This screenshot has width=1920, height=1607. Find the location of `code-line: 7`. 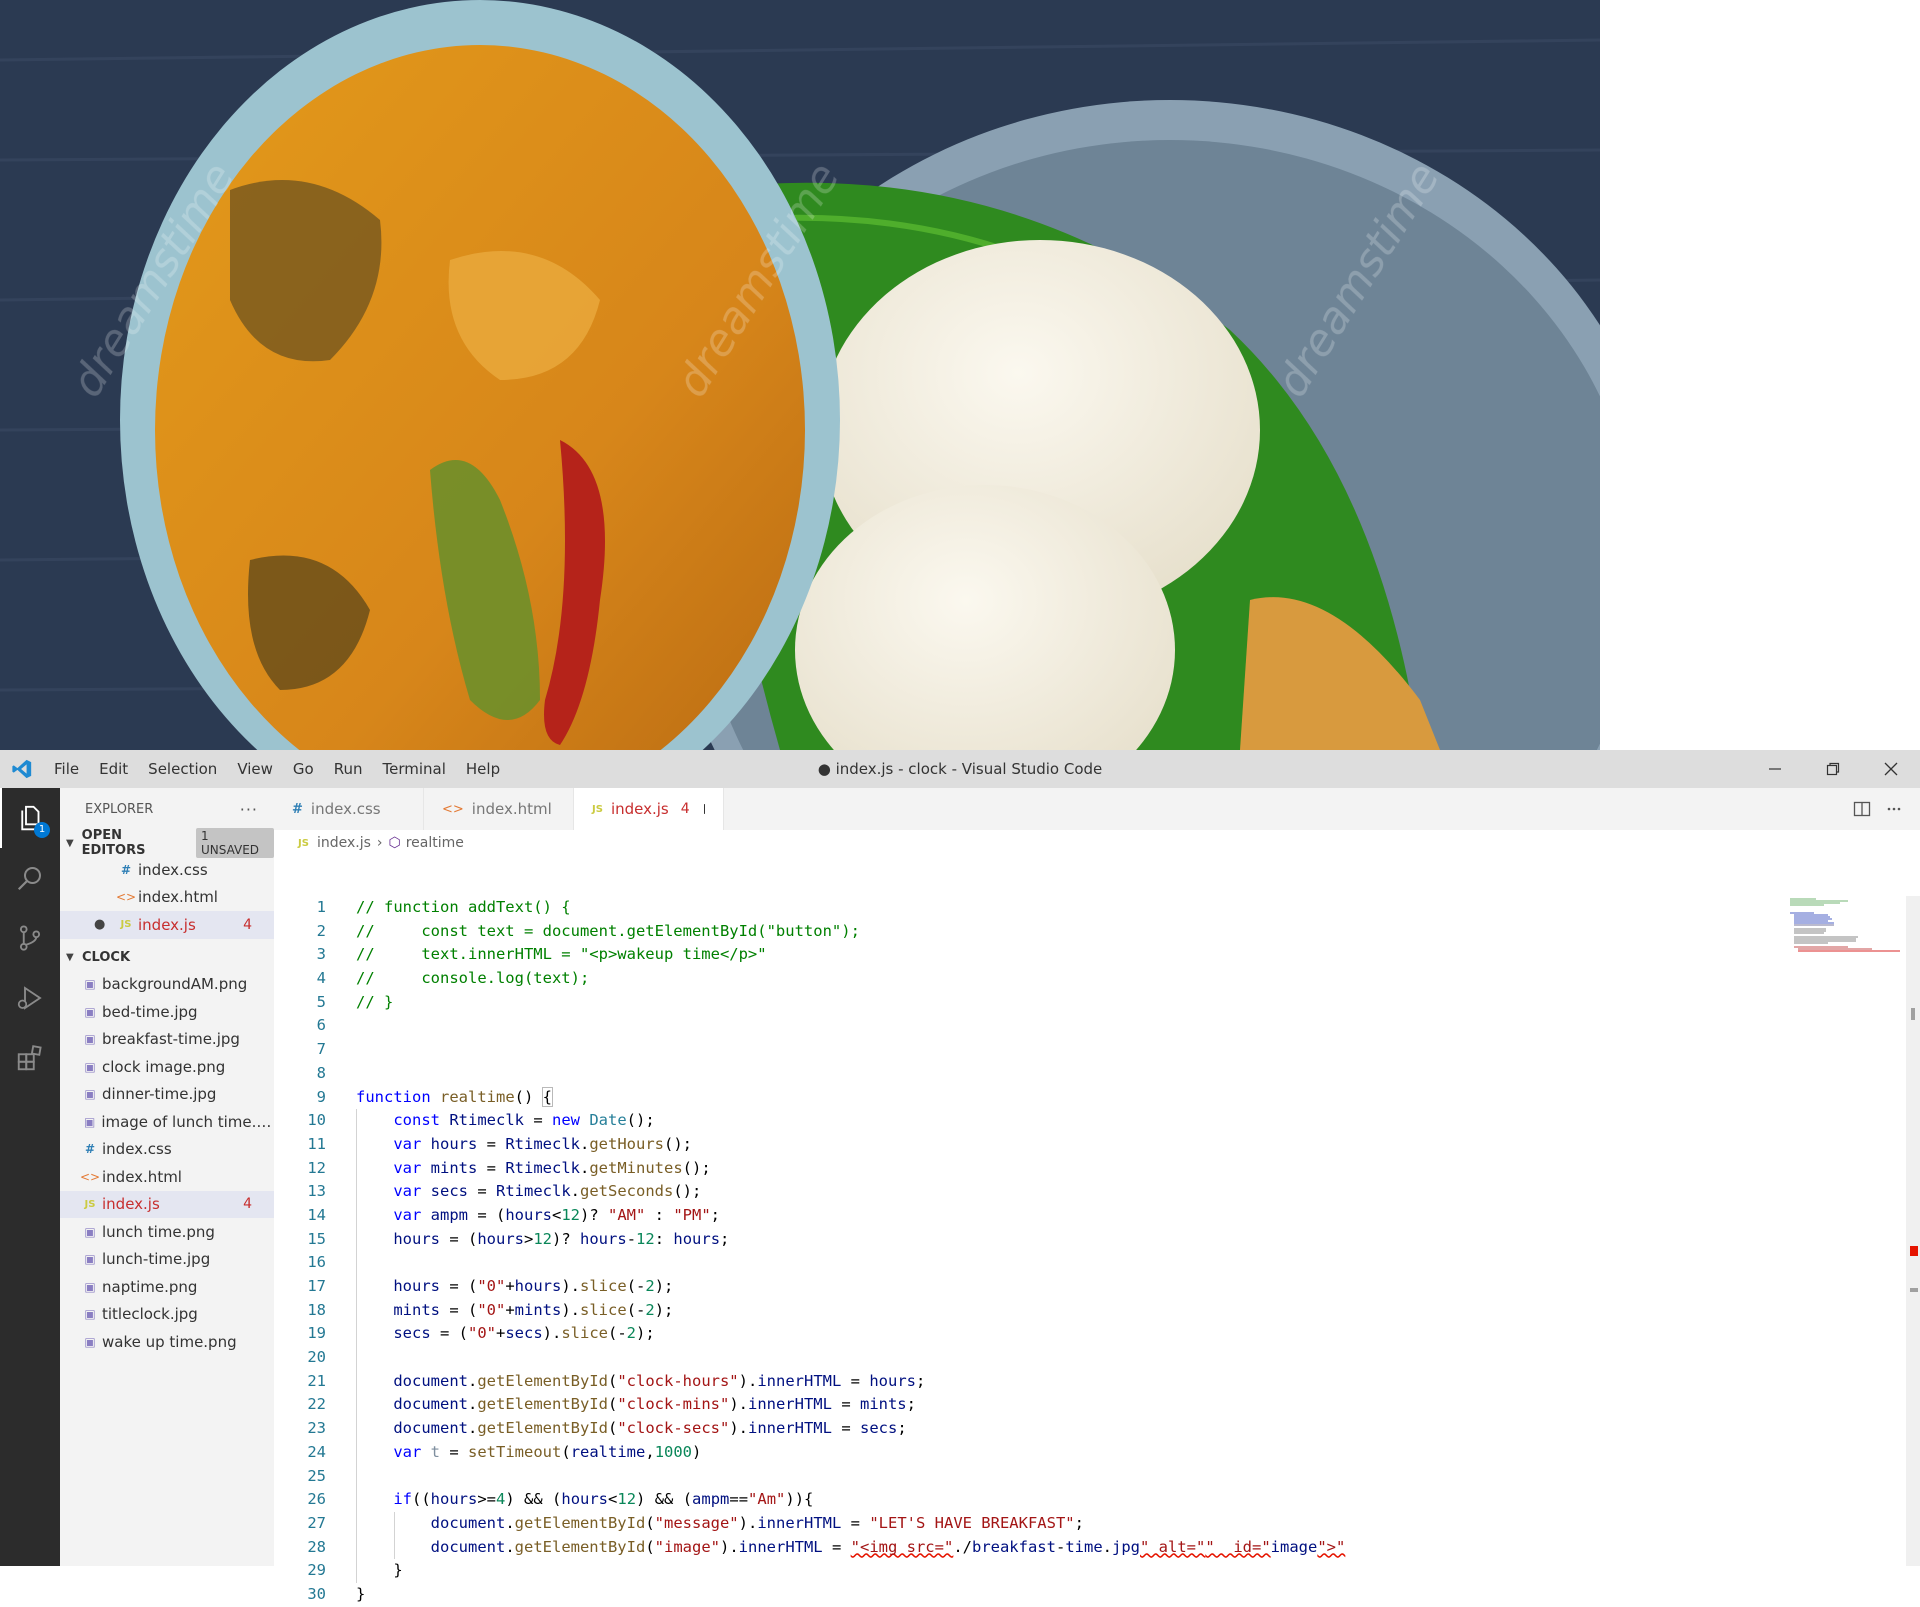

code-line: 7 is located at coordinates (1024, 1050).